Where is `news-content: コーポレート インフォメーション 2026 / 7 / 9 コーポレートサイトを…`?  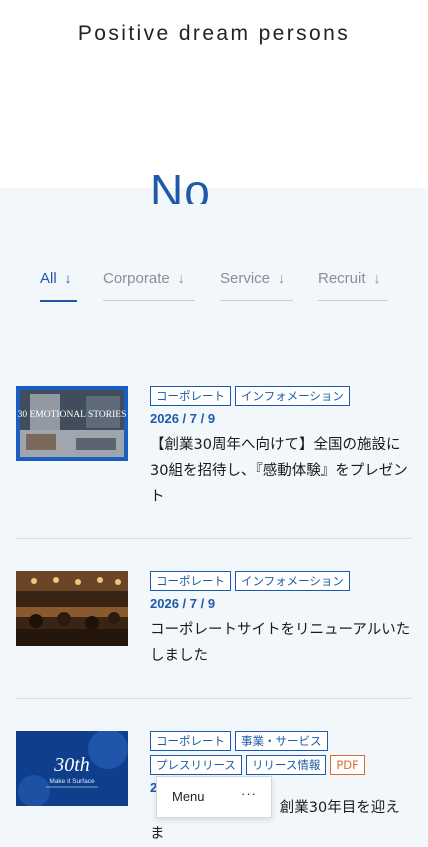
news-content: コーポレート インフォメーション 2026 / 7 / 9 コーポレートサイトを… is located at coordinates (281, 620).